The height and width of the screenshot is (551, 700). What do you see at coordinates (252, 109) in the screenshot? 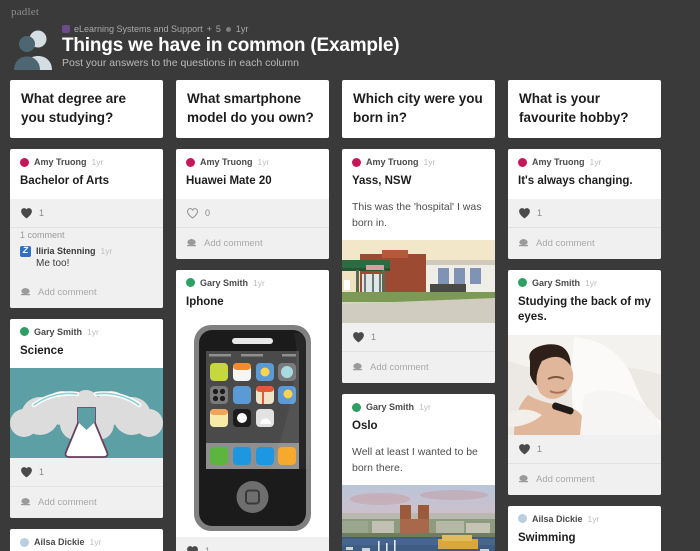
I see `column-header: What smartphone model do you own?` at bounding box center [252, 109].